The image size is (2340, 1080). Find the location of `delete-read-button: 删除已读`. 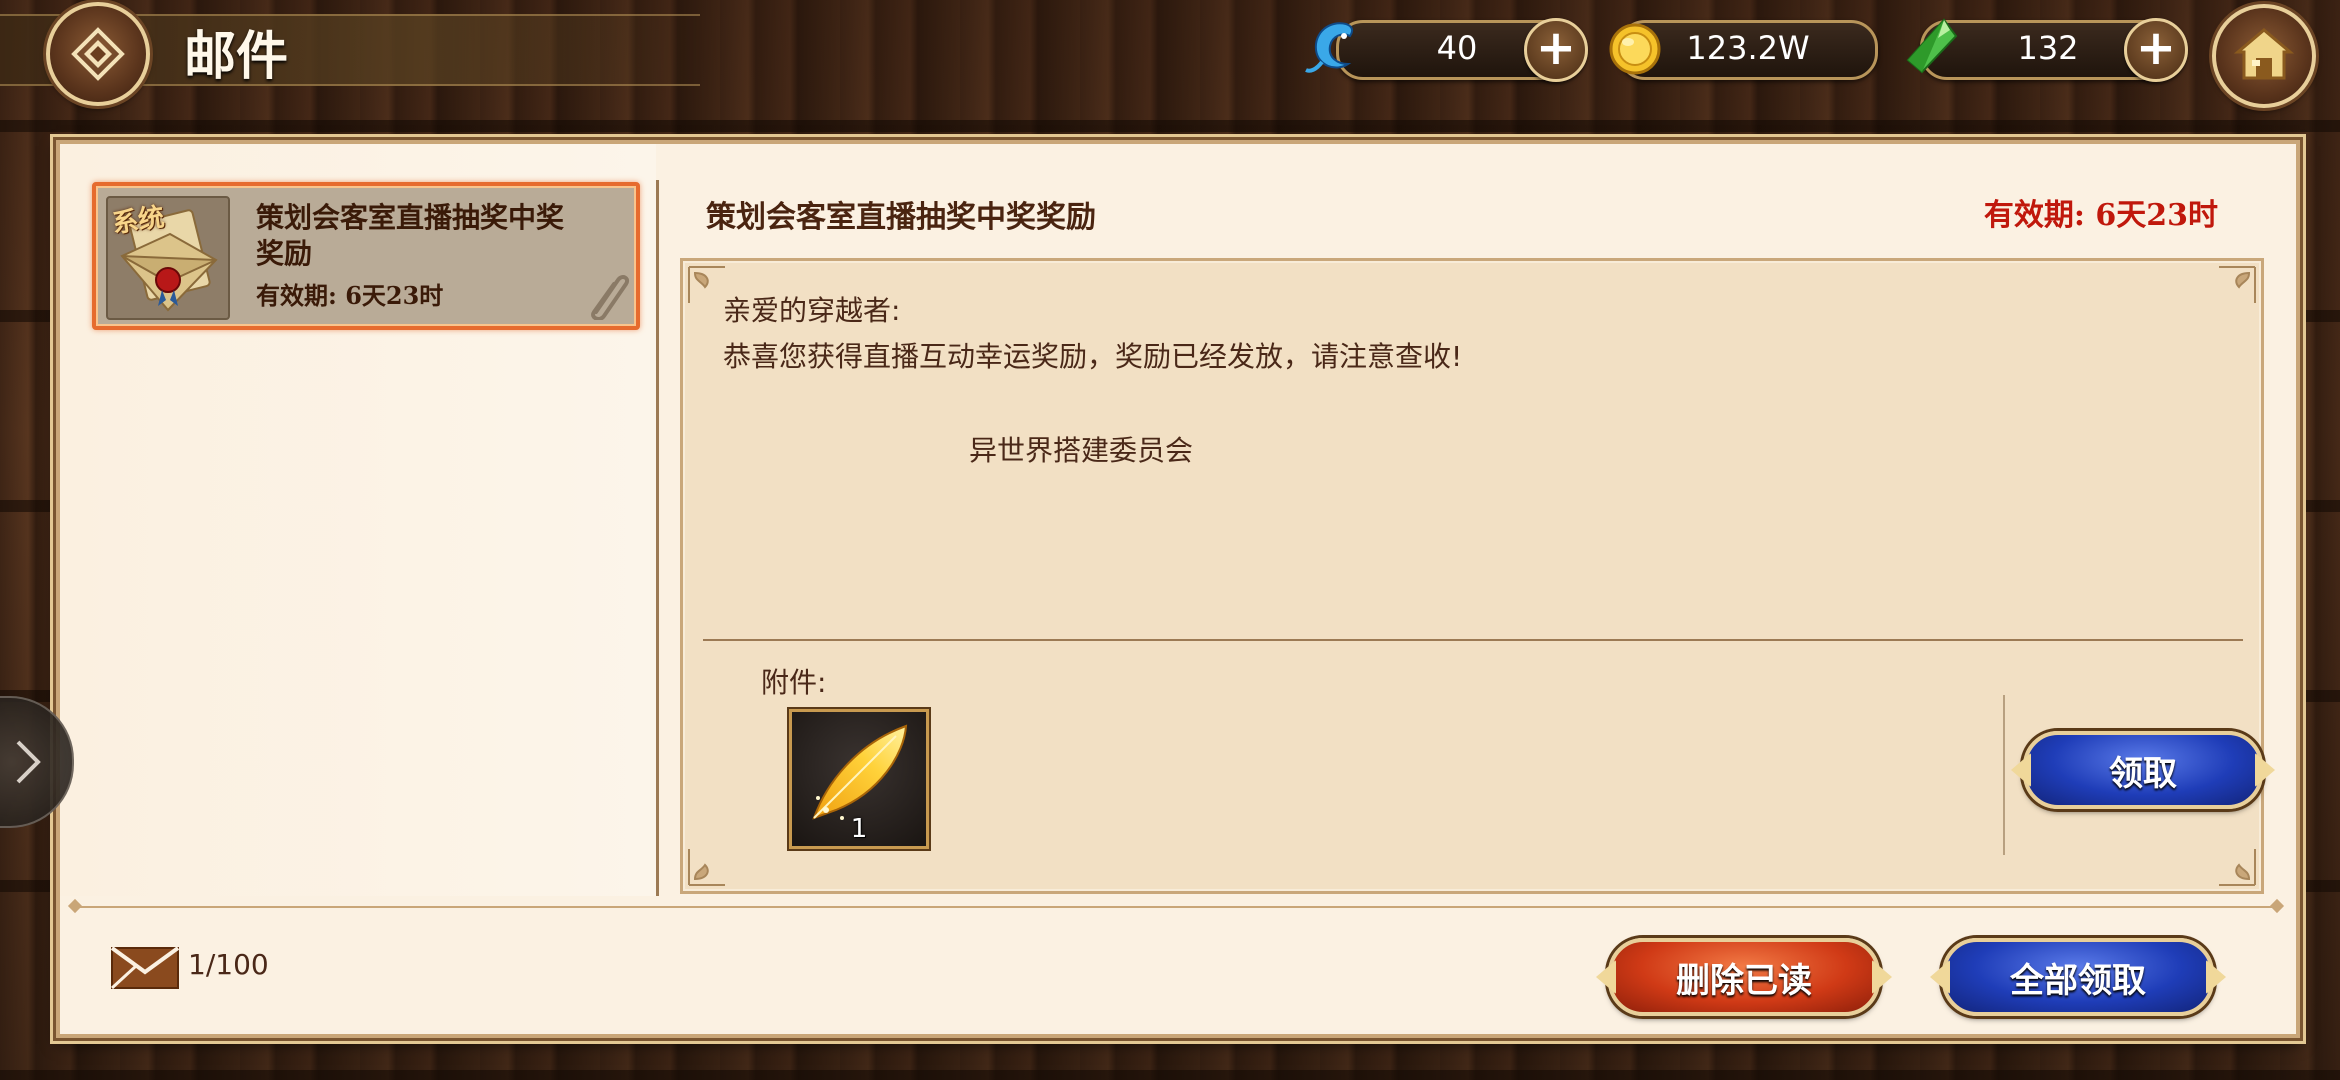

delete-read-button: 删除已读 is located at coordinates (1738, 977).